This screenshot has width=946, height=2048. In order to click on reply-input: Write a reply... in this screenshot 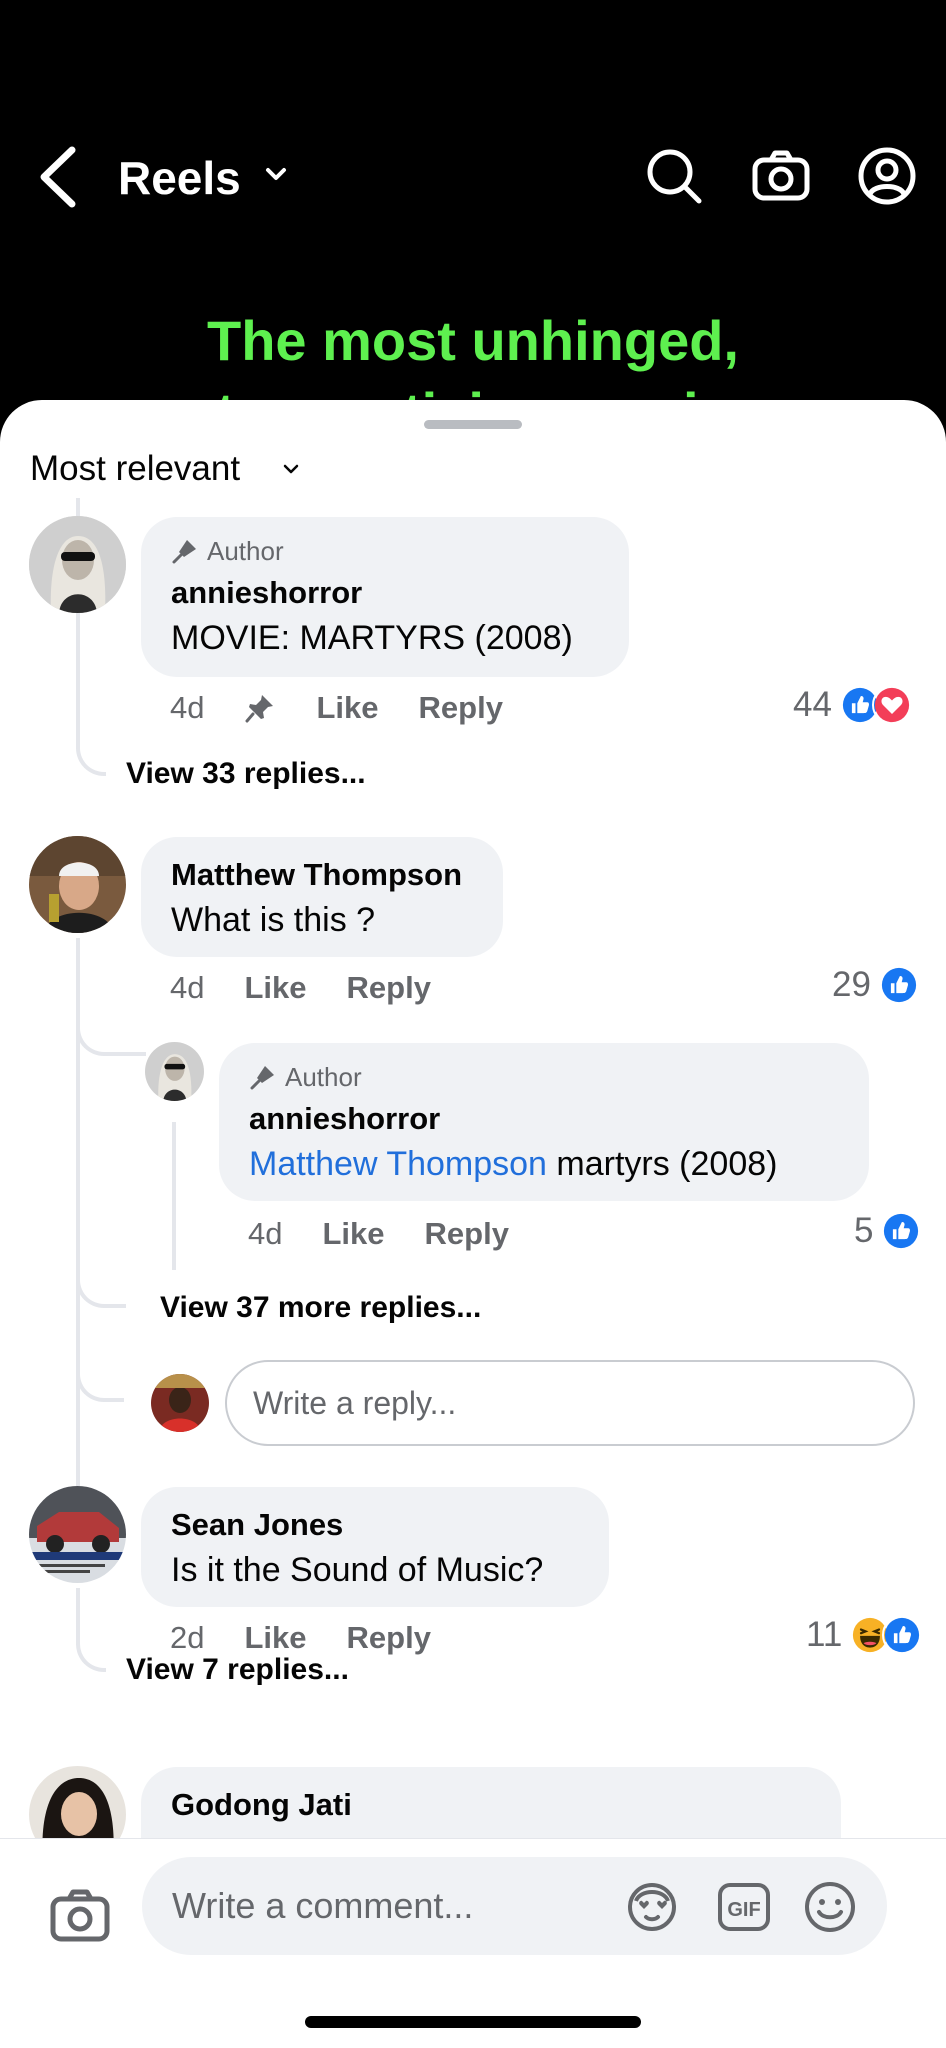, I will do `click(570, 1403)`.